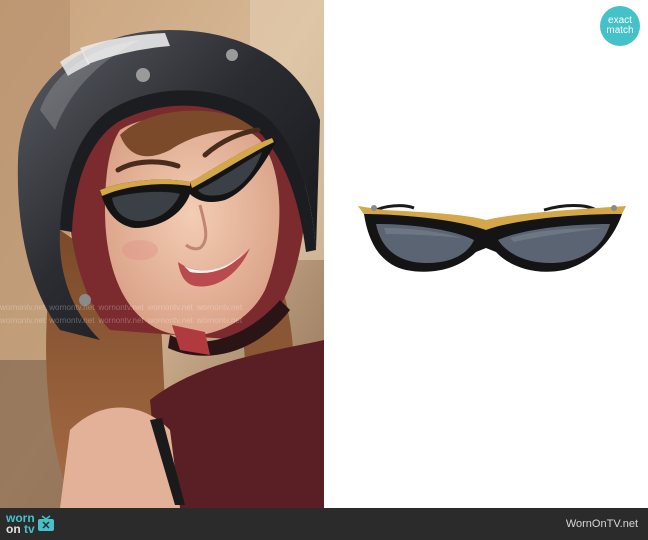 The image size is (648, 540). What do you see at coordinates (13, 529) in the screenshot?
I see `logo-on: on` at bounding box center [13, 529].